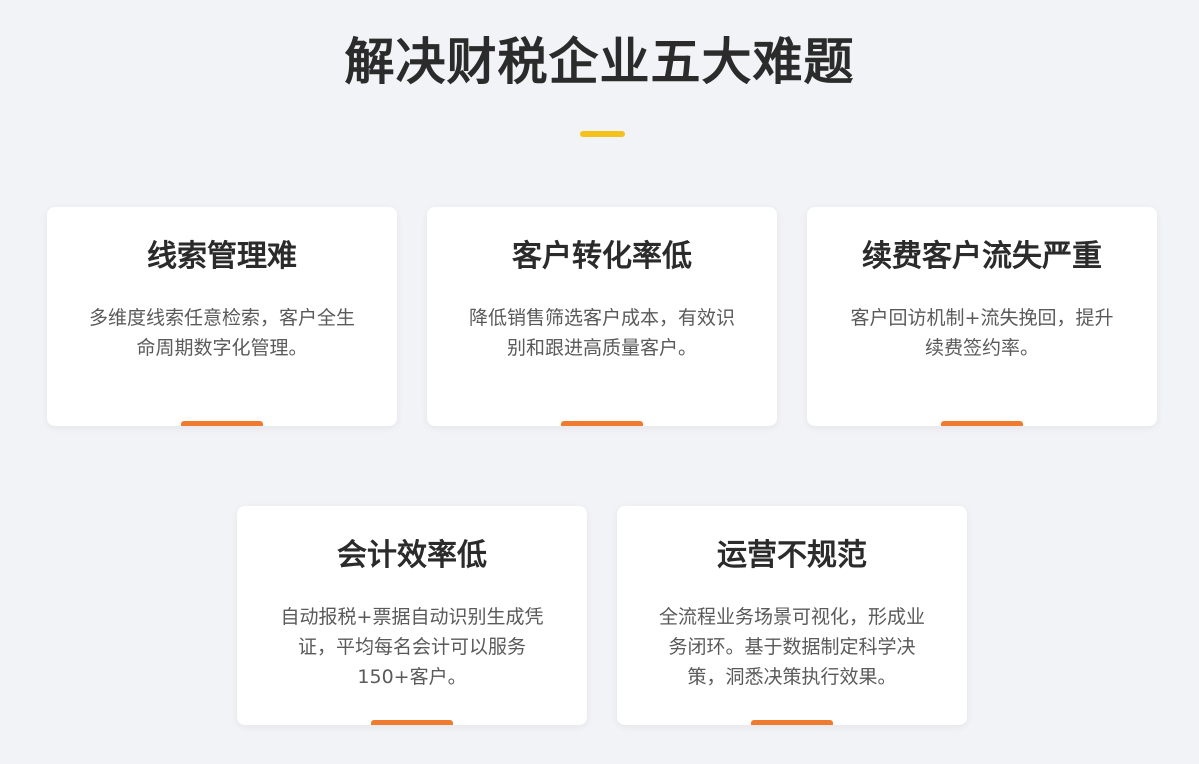 The image size is (1199, 764). I want to click on title-underline-bar, so click(602, 134).